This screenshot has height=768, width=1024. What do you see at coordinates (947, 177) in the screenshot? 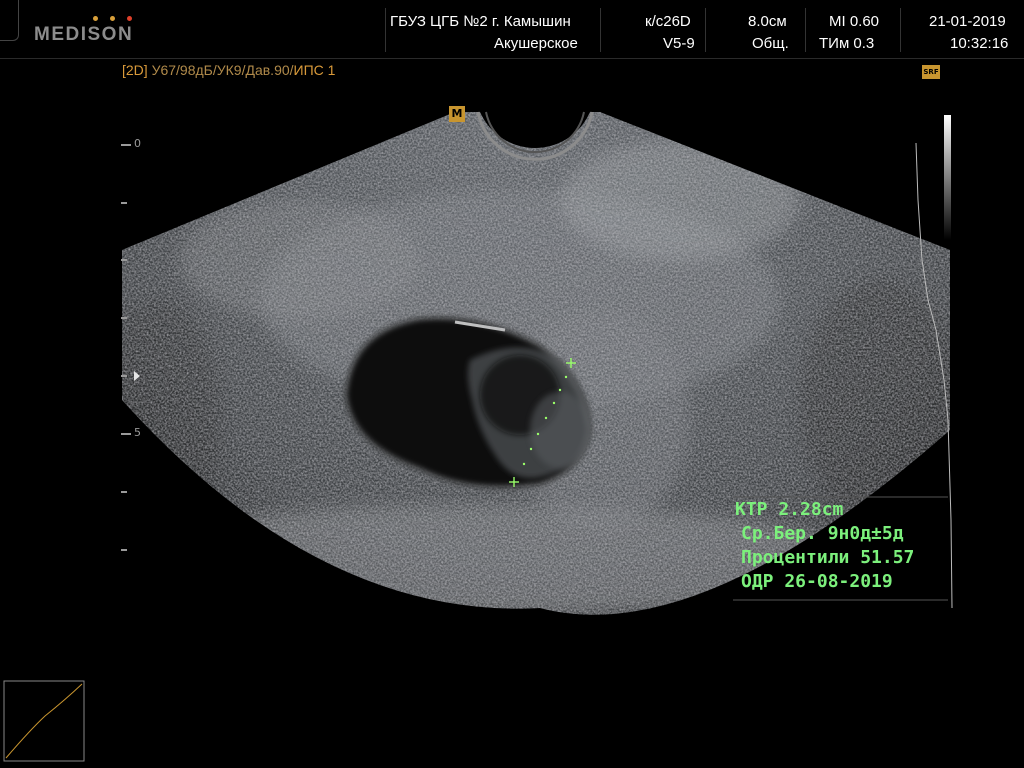
I see `grayscale-bar` at bounding box center [947, 177].